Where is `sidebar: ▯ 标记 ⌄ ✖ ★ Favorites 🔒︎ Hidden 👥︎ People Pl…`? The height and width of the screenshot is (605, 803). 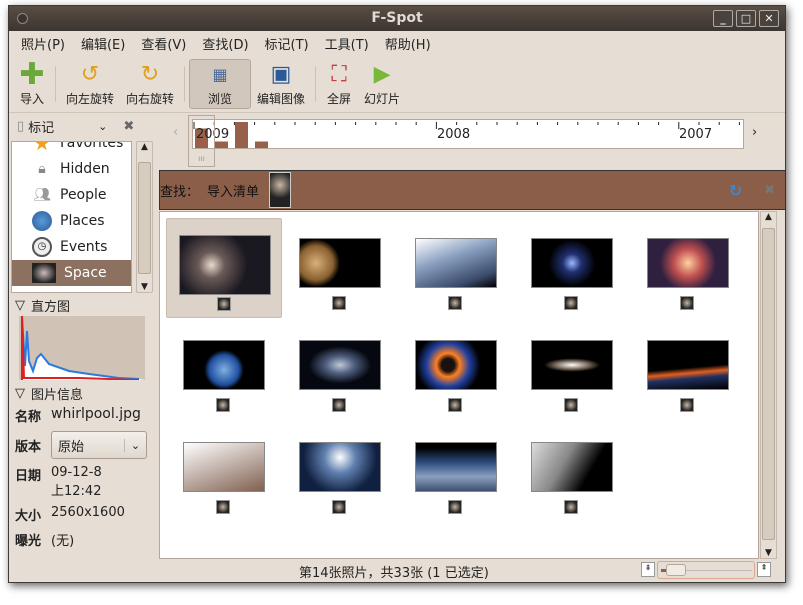 sidebar: ▯ 标记 ⌄ ✖ ★ Favorites 🔒︎ Hidden 👥︎ People Pl… is located at coordinates (82, 348).